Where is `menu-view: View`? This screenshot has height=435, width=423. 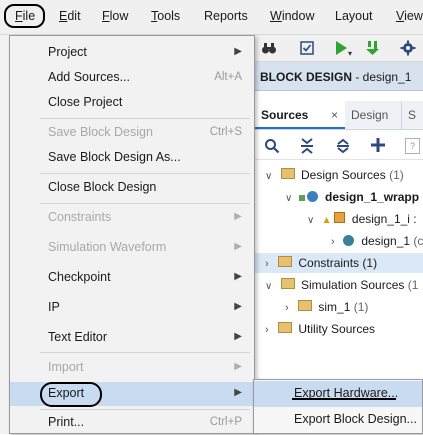
menu-view: View is located at coordinates (409, 16).